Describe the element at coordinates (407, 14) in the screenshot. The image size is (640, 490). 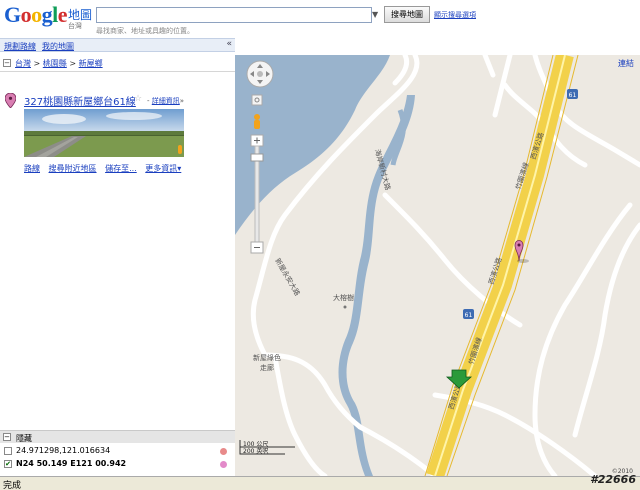
I see `search-maps-button: 搜尋地圖` at that location.